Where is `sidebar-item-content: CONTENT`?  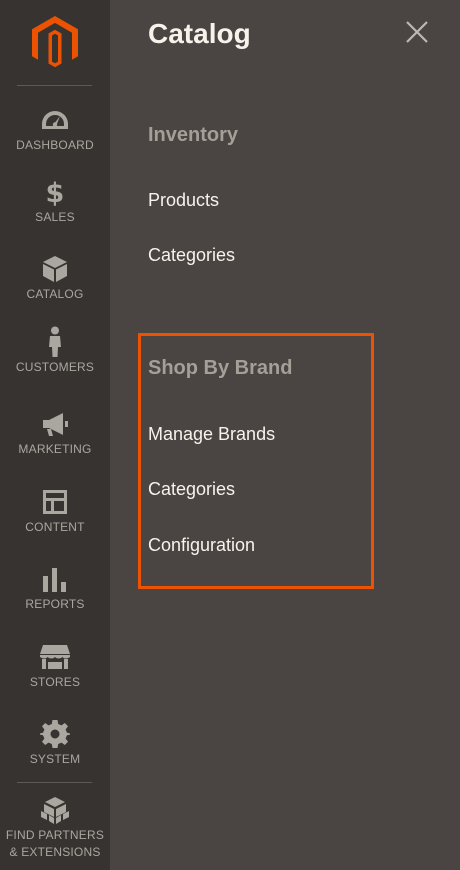
sidebar-item-content: CONTENT is located at coordinates (55, 510).